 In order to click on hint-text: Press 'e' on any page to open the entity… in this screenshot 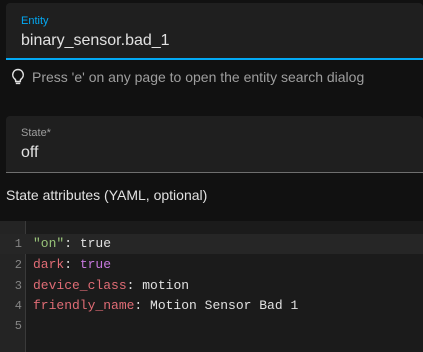, I will do `click(198, 77)`.